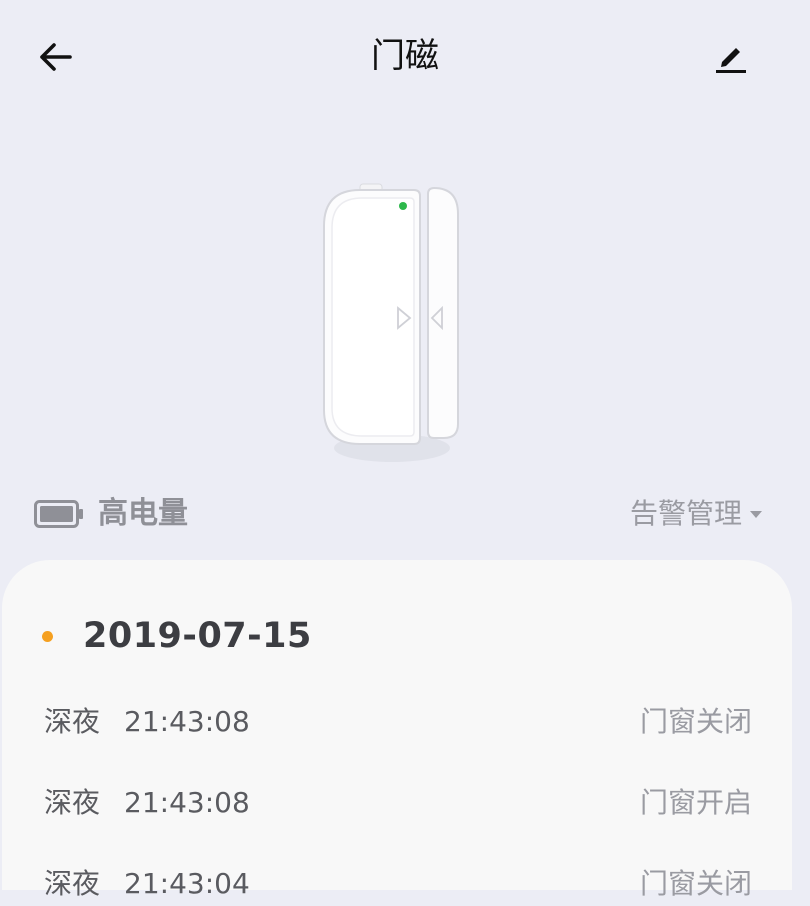  Describe the element at coordinates (58, 514) in the screenshot. I see `battery-full-icon` at that location.